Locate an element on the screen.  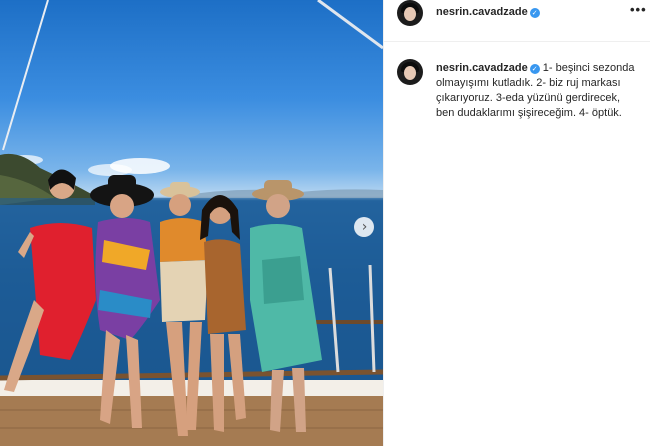
header-username: nesrin.cavadzade ✓ is located at coordinates (488, 12).